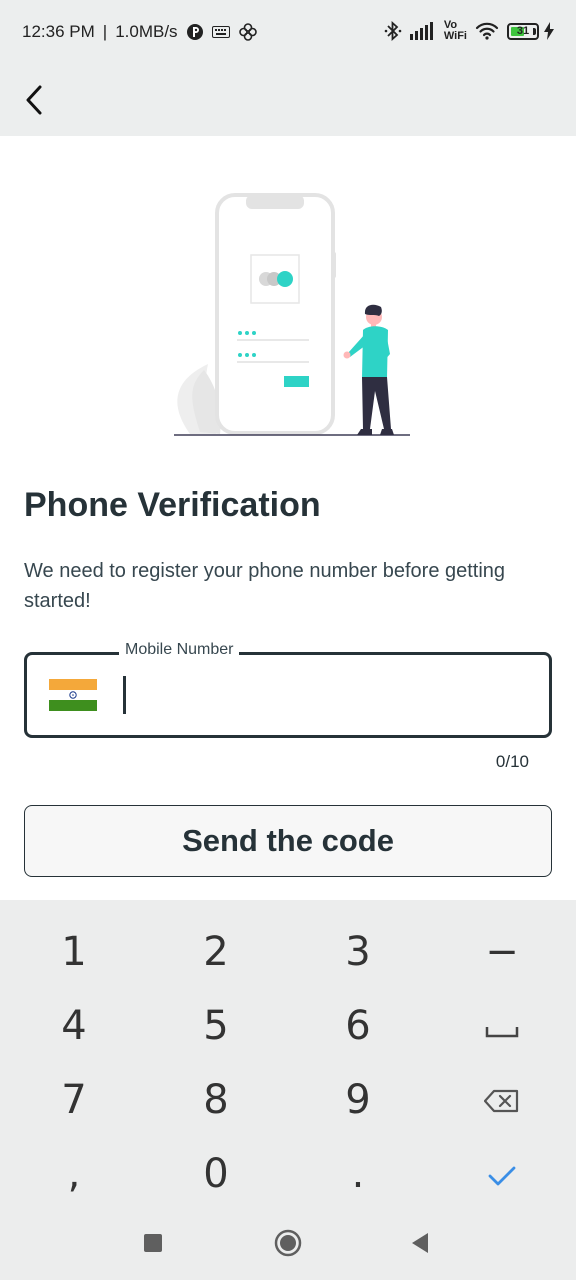 The image size is (576, 1280). What do you see at coordinates (275, 314) in the screenshot?
I see `phone-body` at bounding box center [275, 314].